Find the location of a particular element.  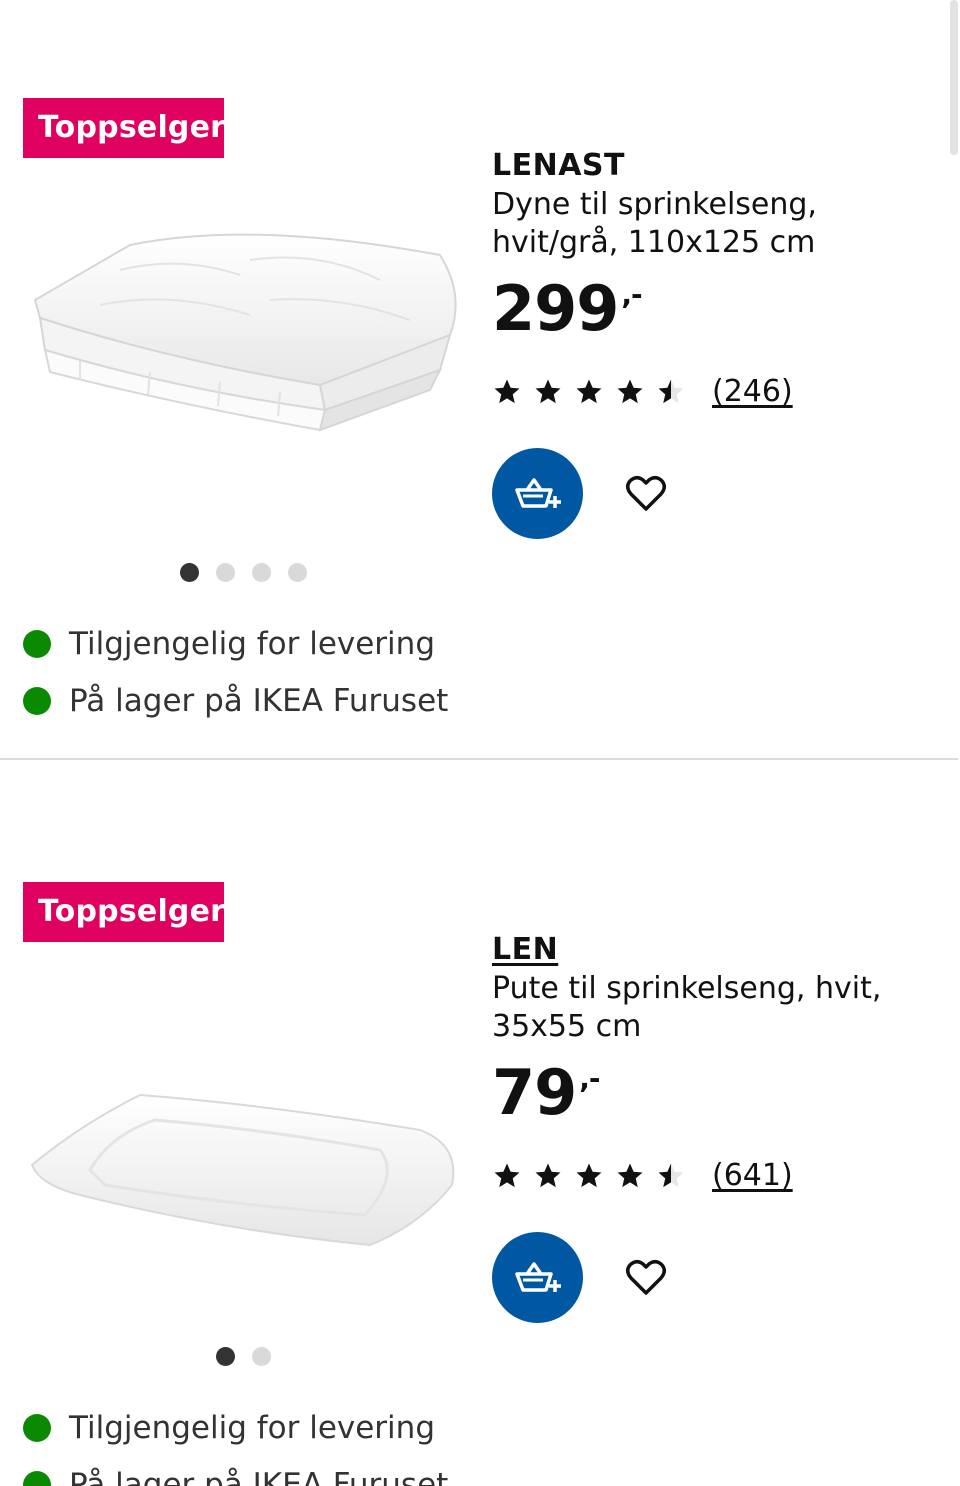

product-rating: (641) is located at coordinates (642, 1175).